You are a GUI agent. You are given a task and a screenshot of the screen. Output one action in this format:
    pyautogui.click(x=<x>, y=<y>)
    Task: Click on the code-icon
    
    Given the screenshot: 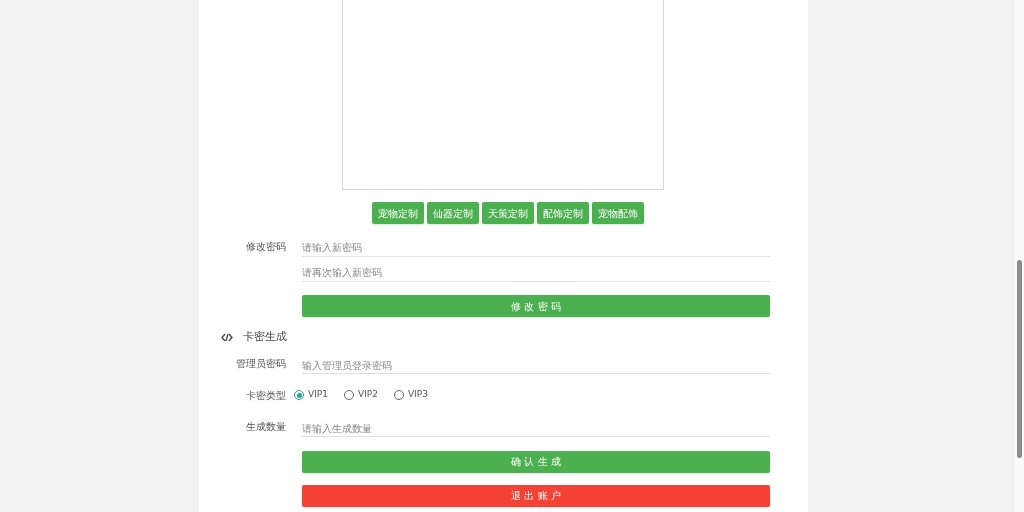 What is the action you would take?
    pyautogui.click(x=227, y=337)
    